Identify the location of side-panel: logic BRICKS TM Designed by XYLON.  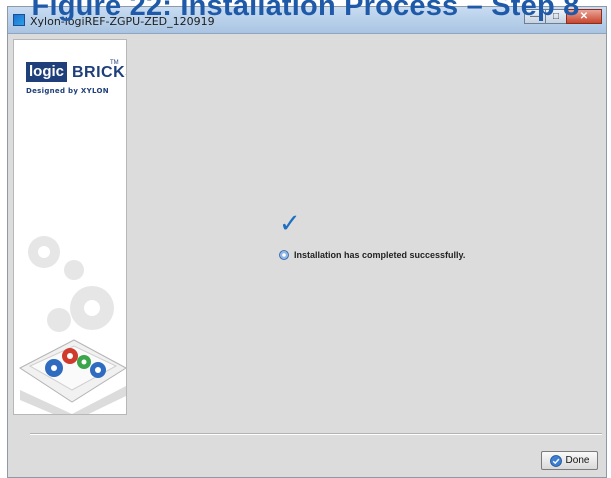
(70, 227).